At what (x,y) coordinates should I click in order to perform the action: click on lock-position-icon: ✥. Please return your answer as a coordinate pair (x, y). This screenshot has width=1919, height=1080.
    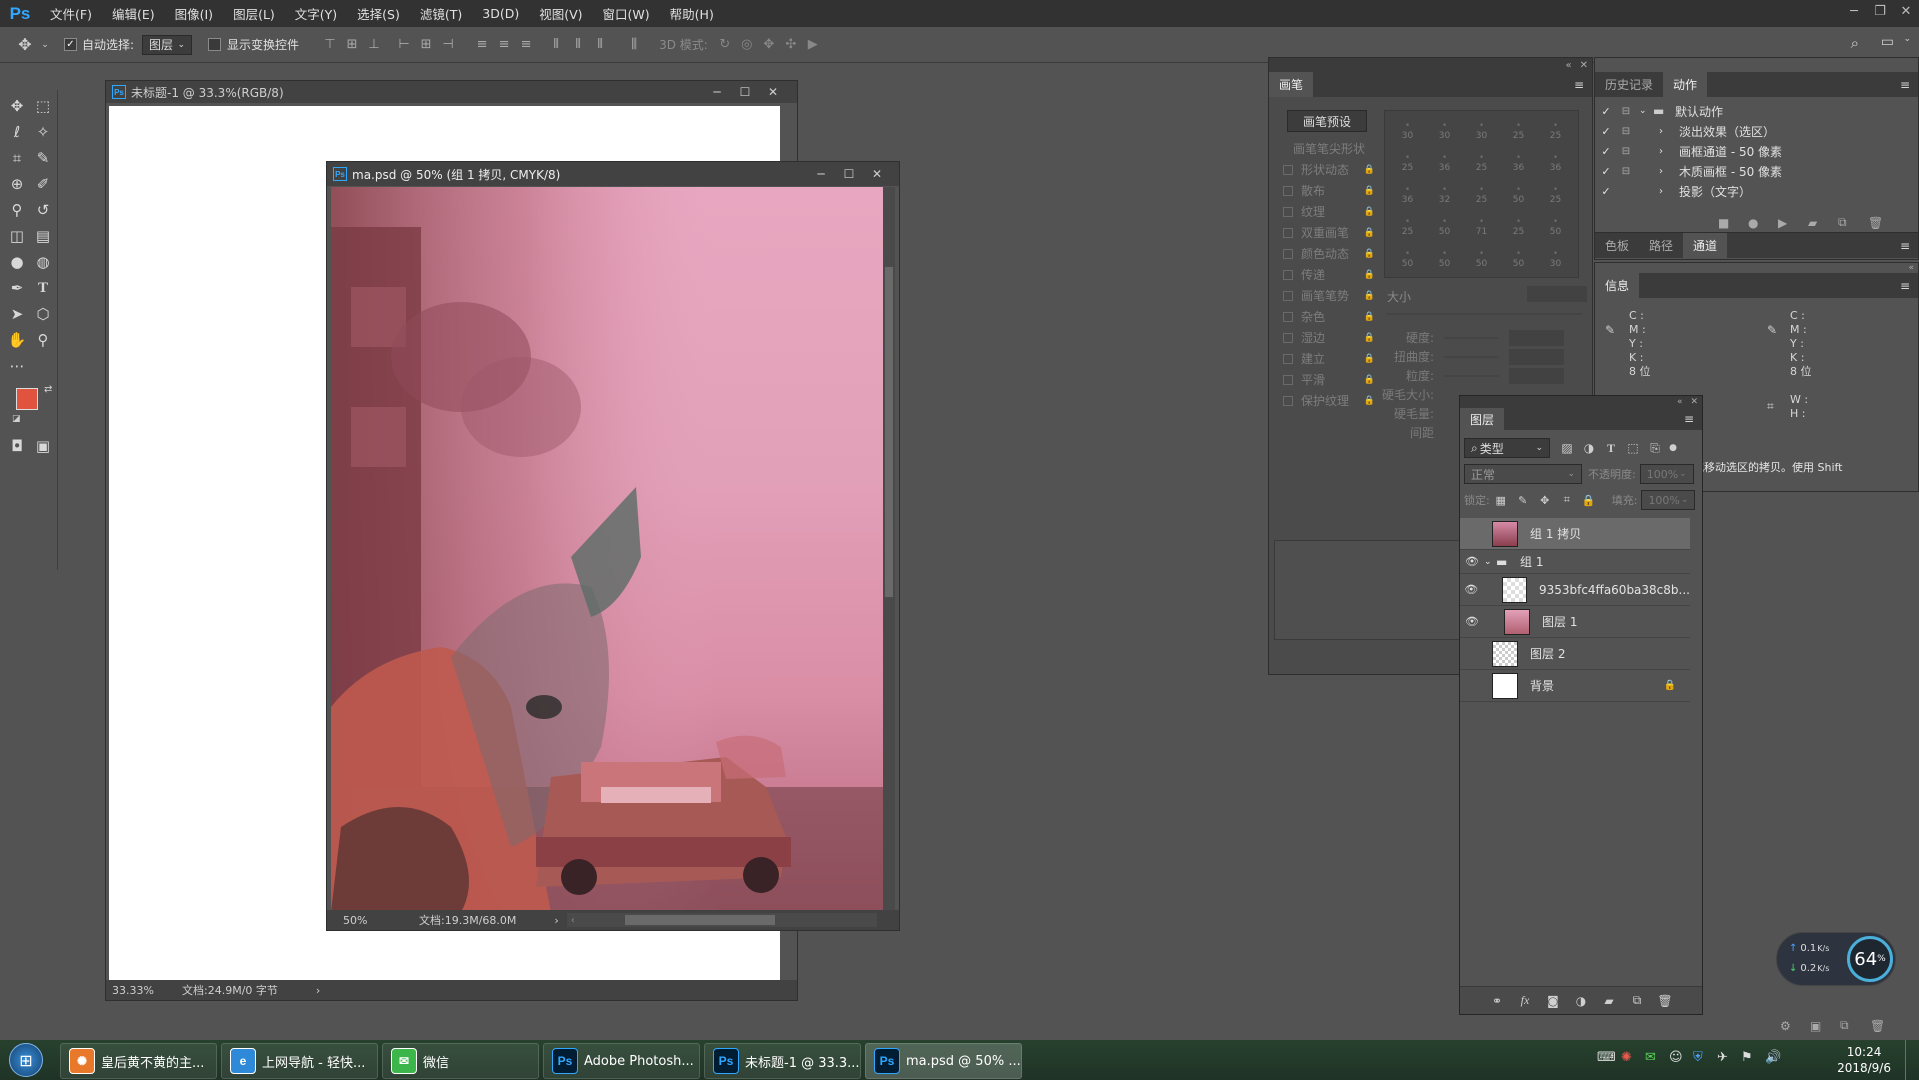
    Looking at the image, I should click on (1545, 500).